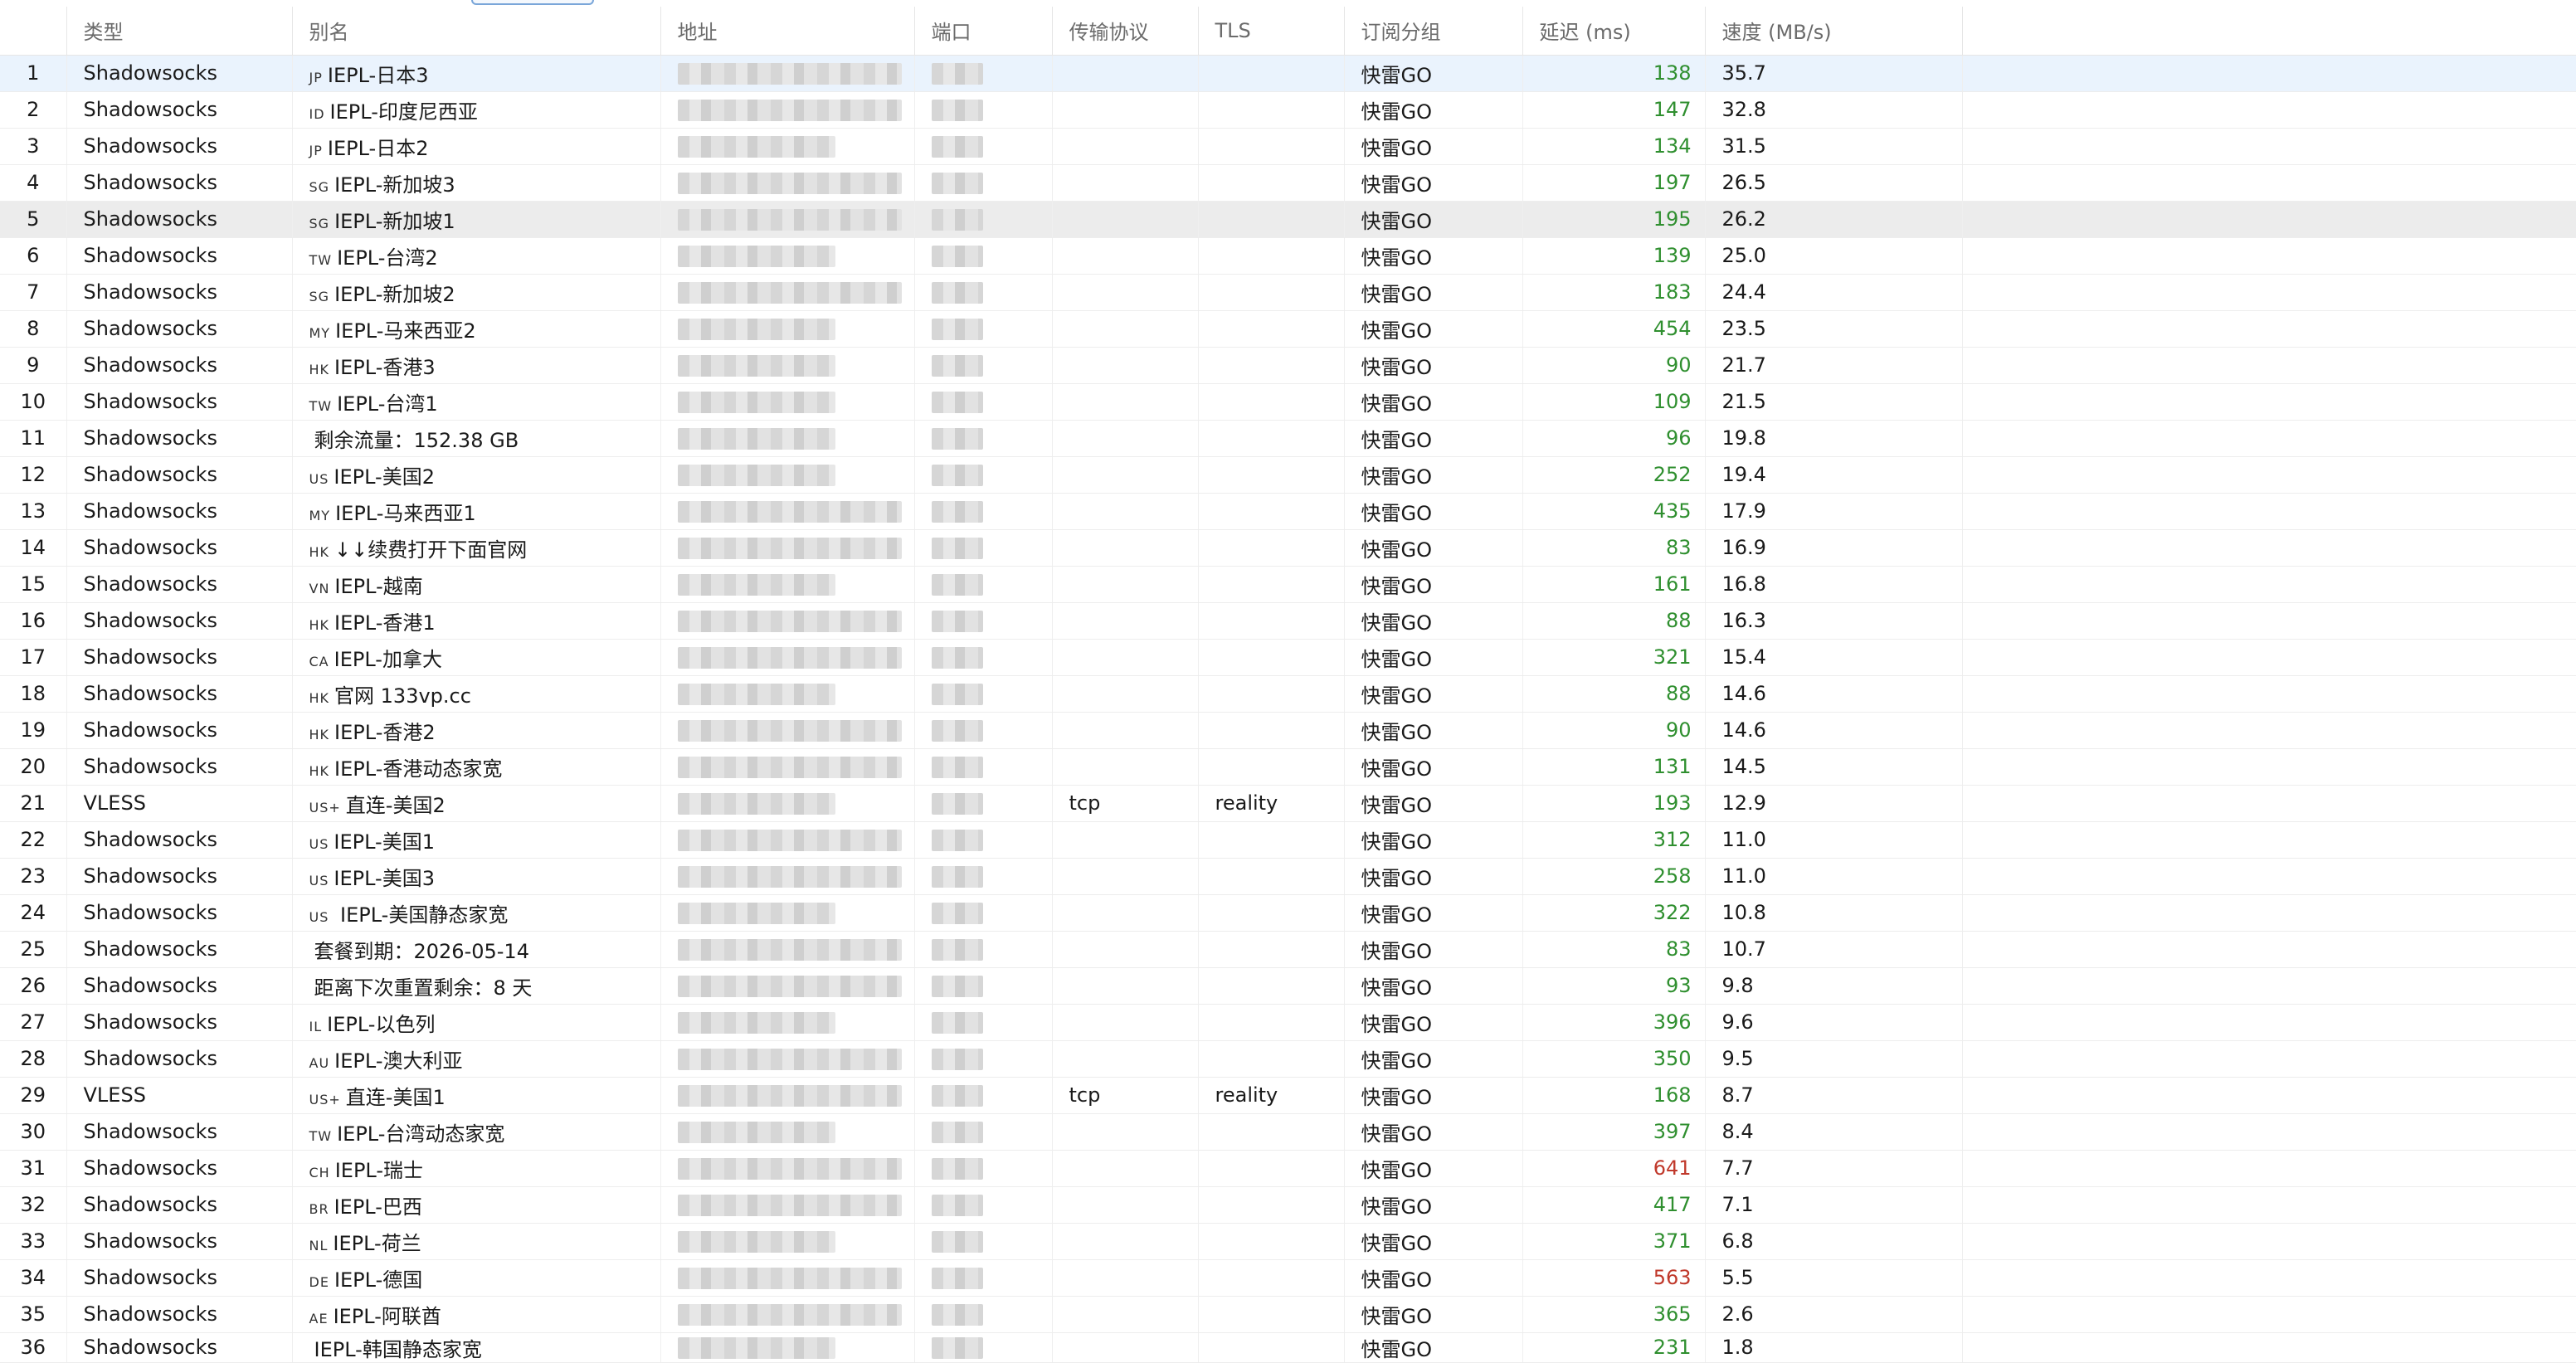 The width and height of the screenshot is (2576, 1363). What do you see at coordinates (1288, 146) in the screenshot?
I see `table-row: 3 Shadowsocks JP IEPL-日本2 快雷GO 134 31.5` at bounding box center [1288, 146].